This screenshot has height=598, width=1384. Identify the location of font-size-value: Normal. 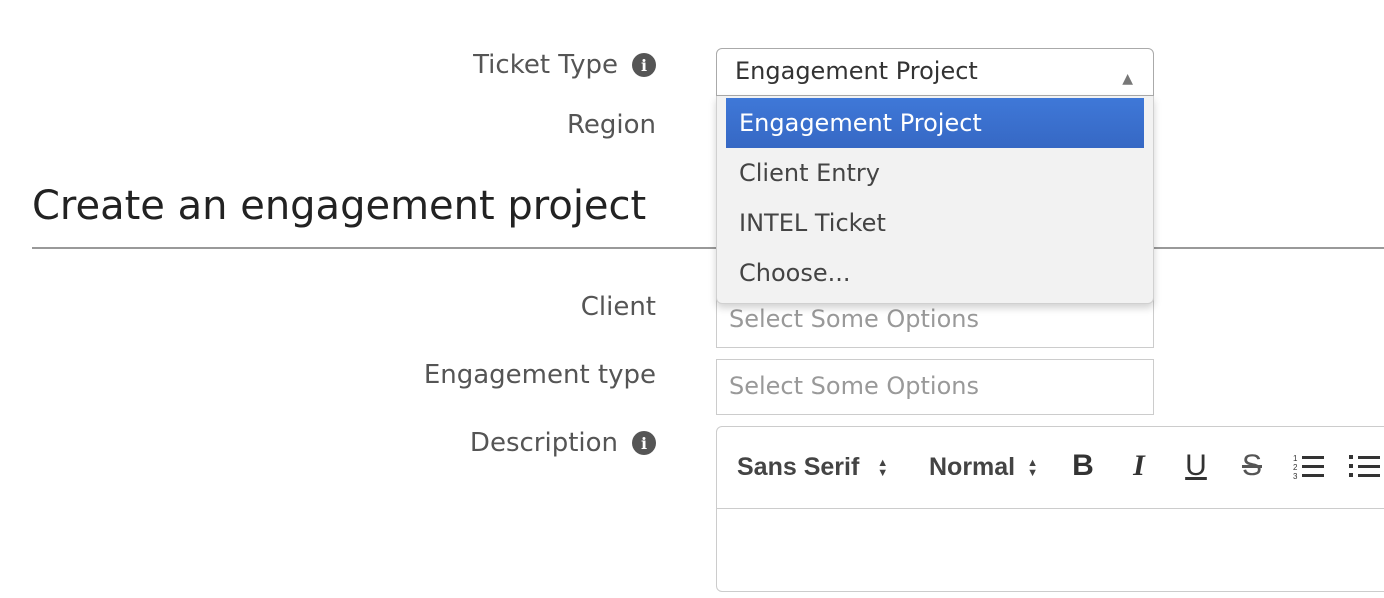
(972, 467).